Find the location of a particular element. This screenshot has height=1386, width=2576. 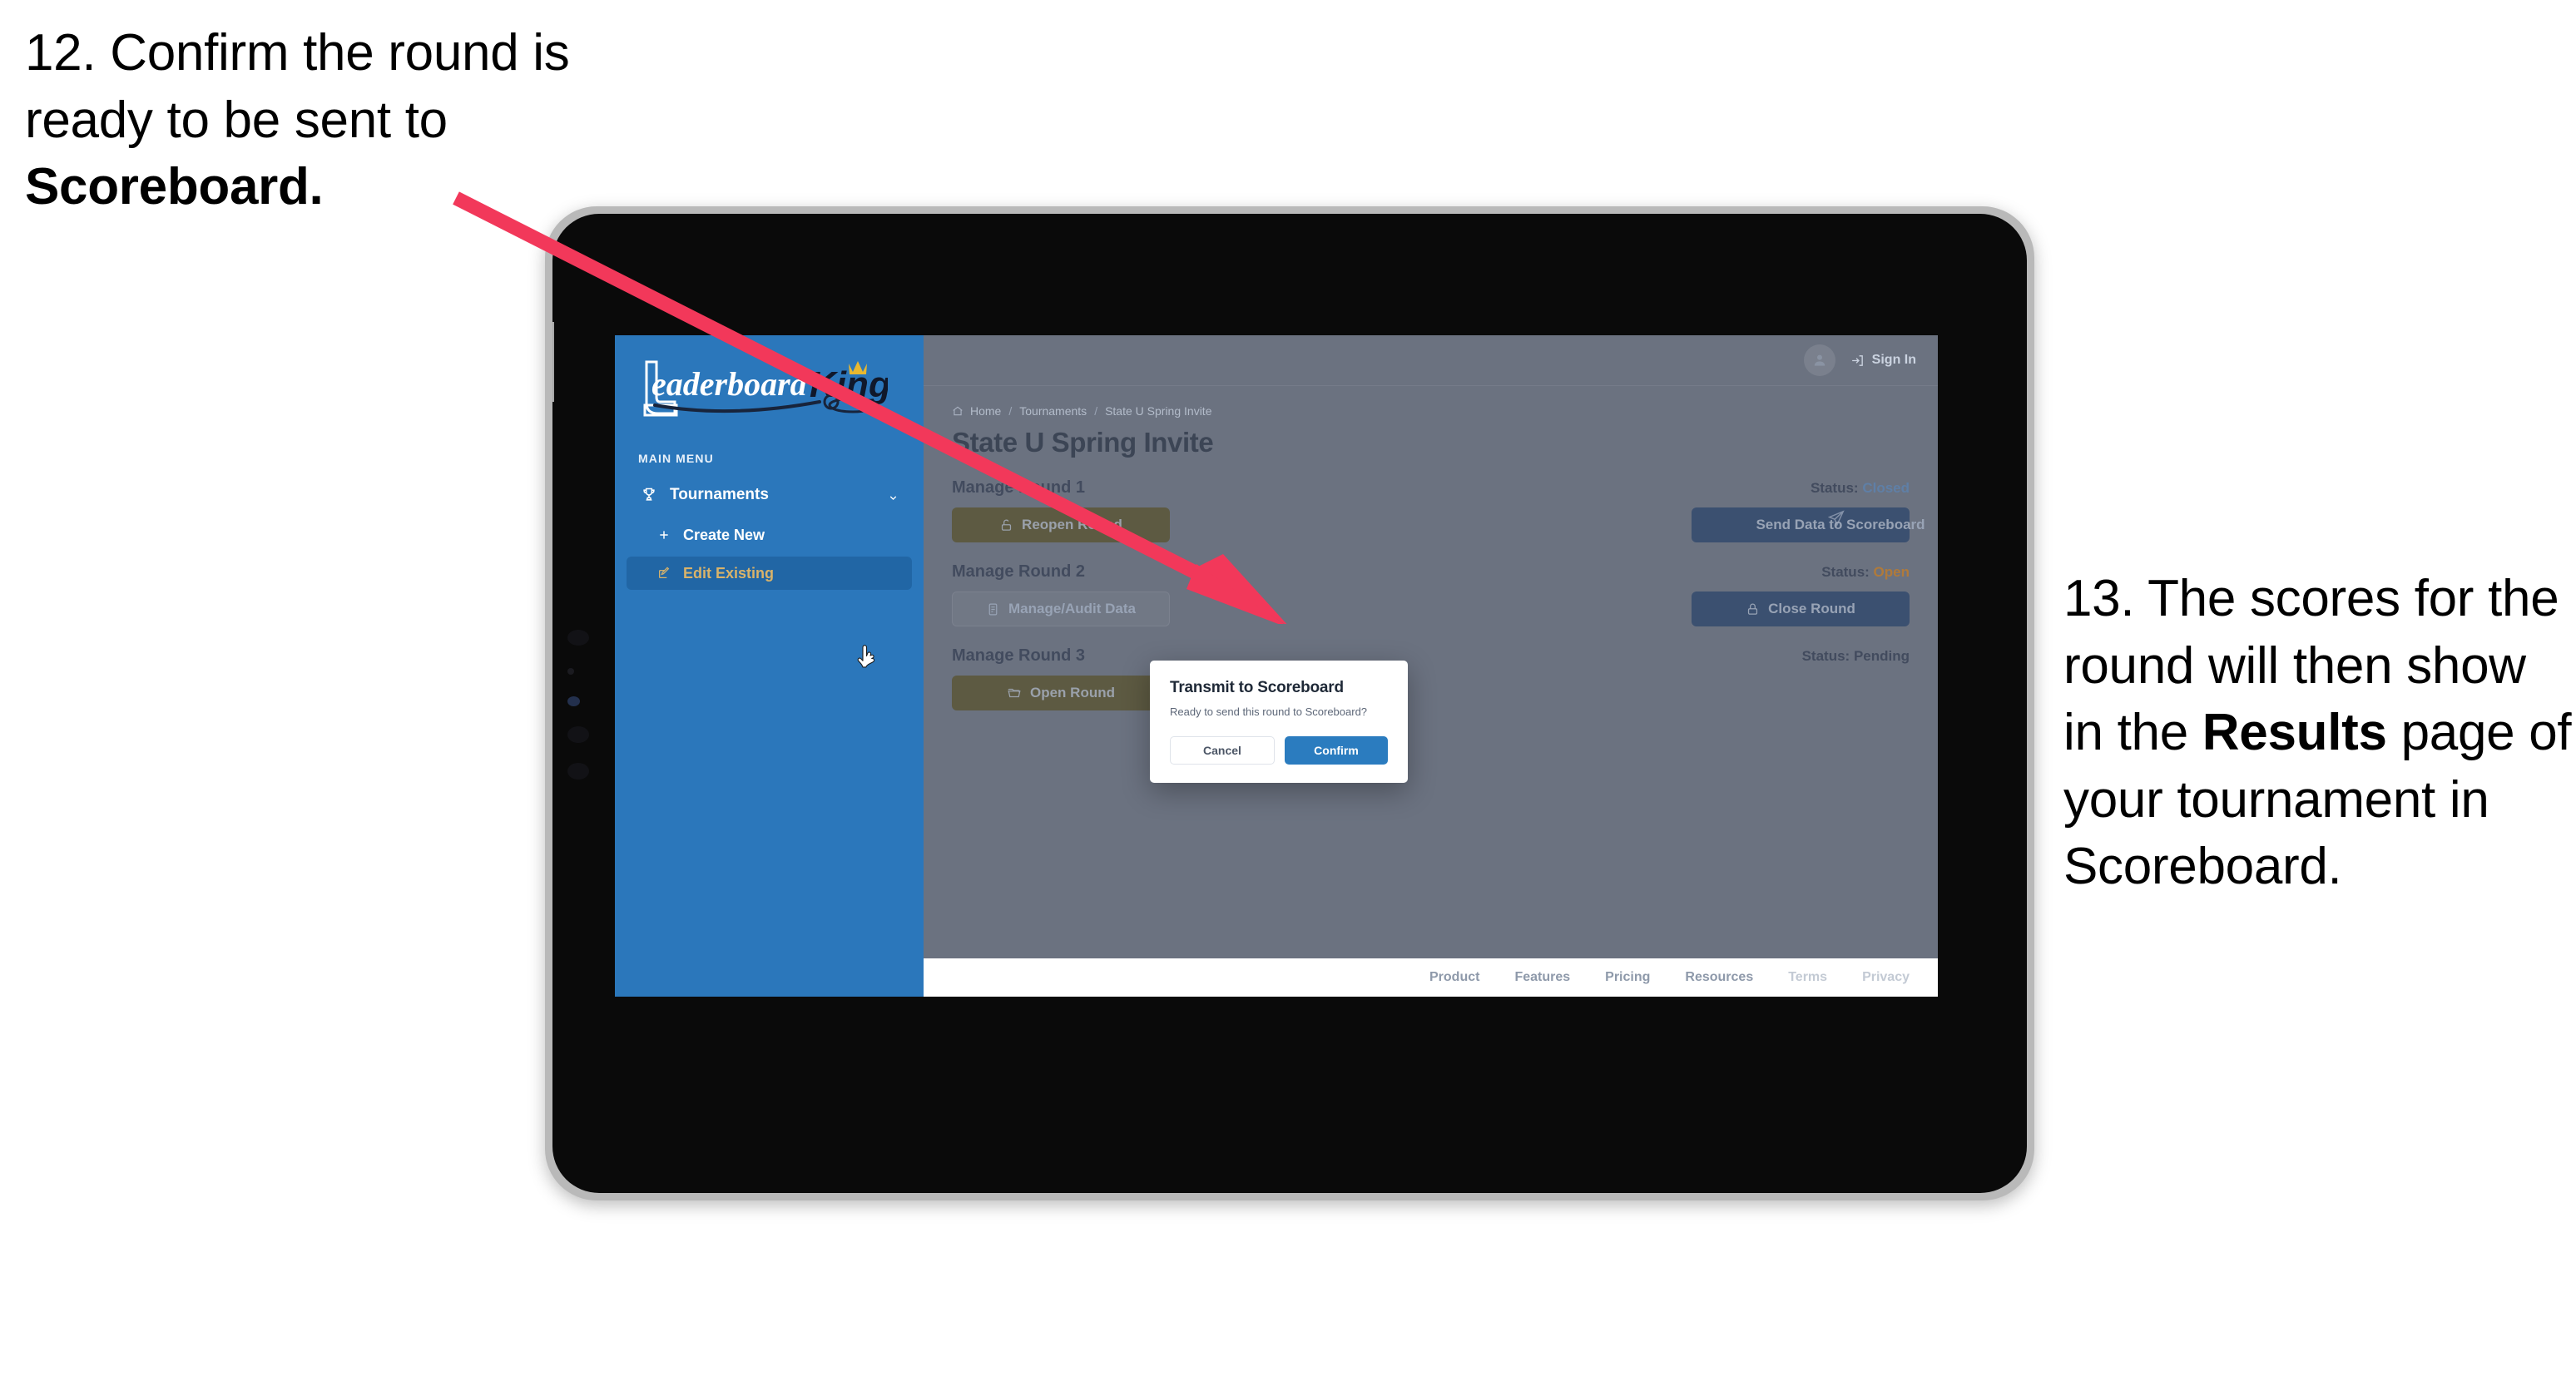

round-1-label: Manage Round 1 is located at coordinates (1019, 488).